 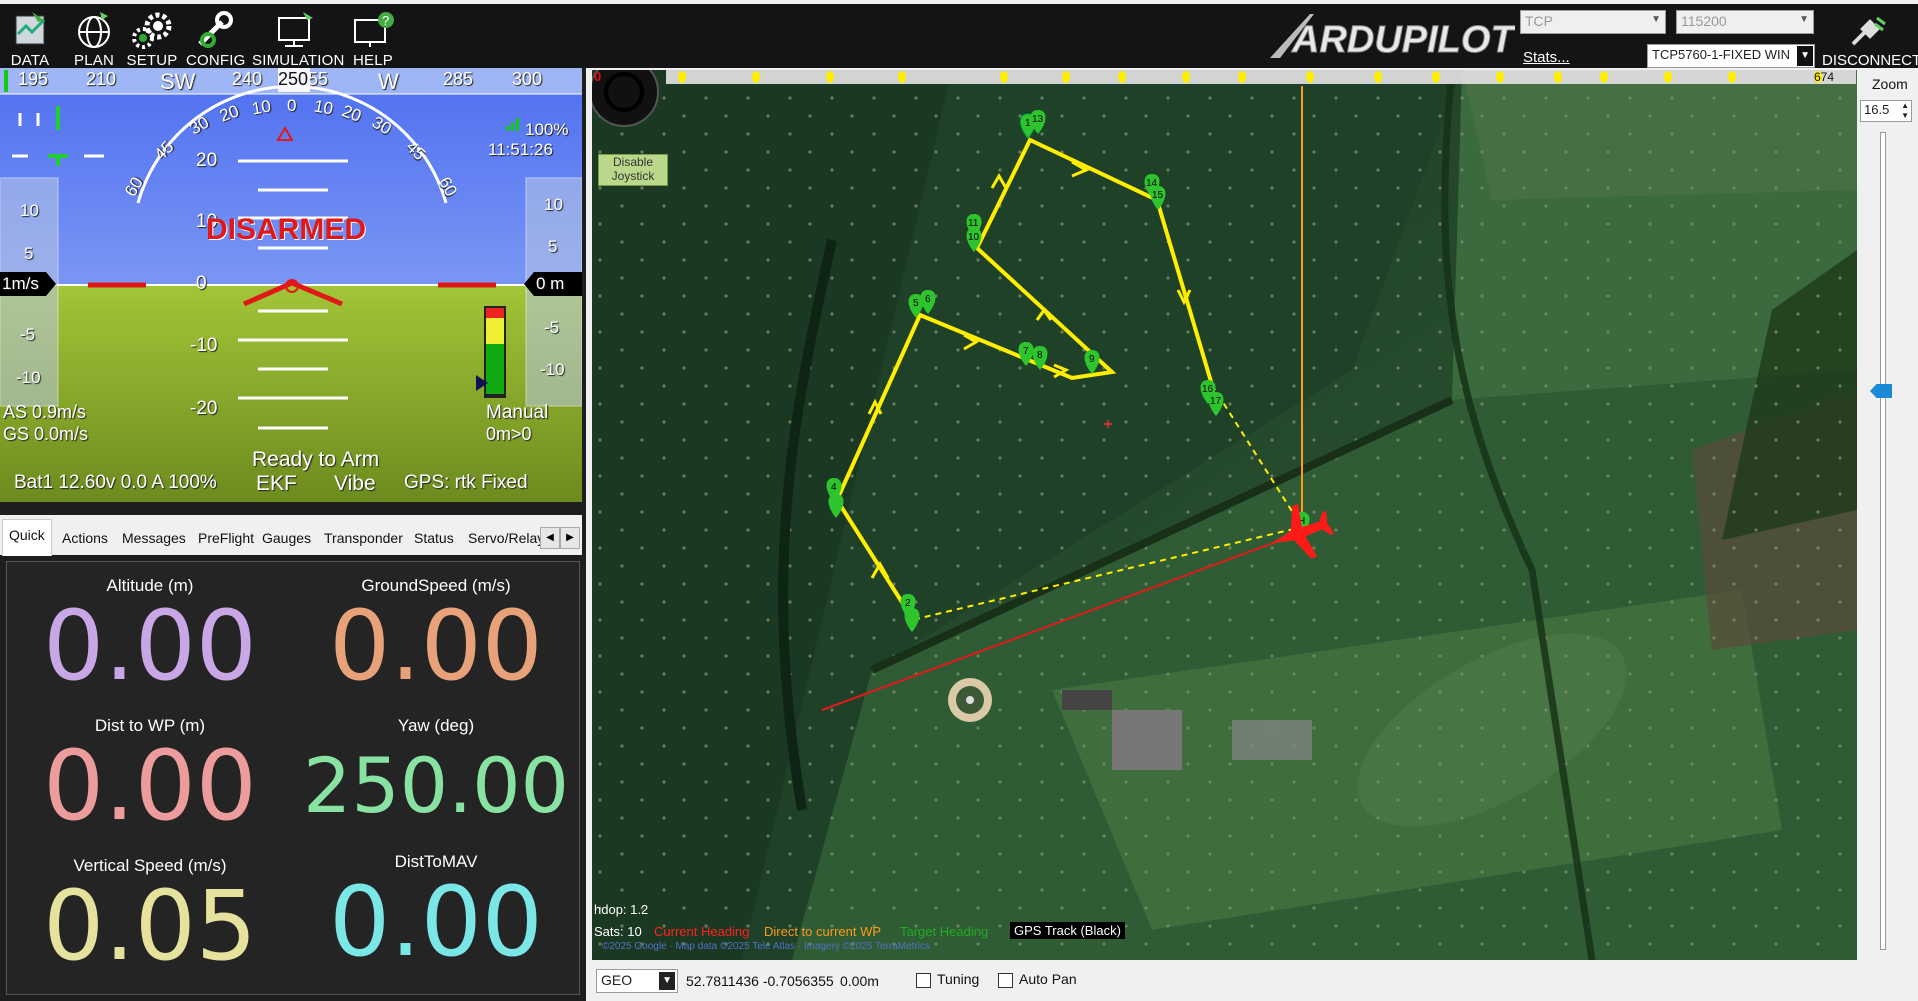 I want to click on quick-altitude: Altitude (m) 0.00, so click(x=150, y=636).